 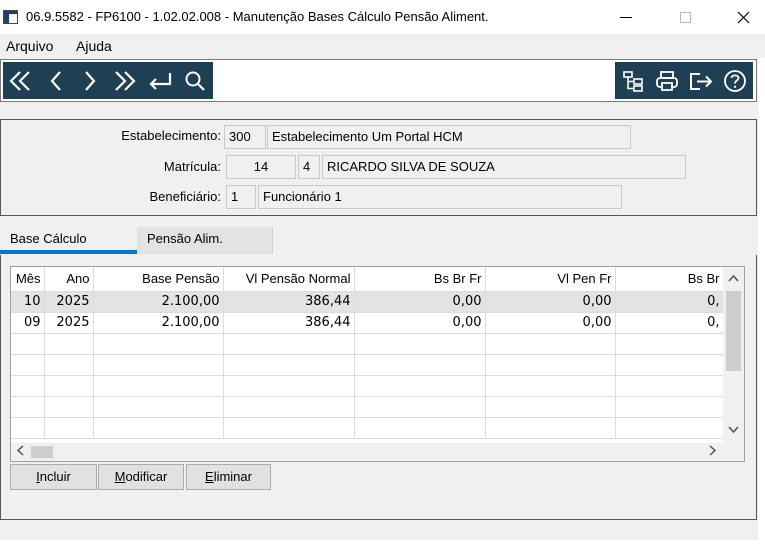 I want to click on app-icon, so click(x=10, y=17).